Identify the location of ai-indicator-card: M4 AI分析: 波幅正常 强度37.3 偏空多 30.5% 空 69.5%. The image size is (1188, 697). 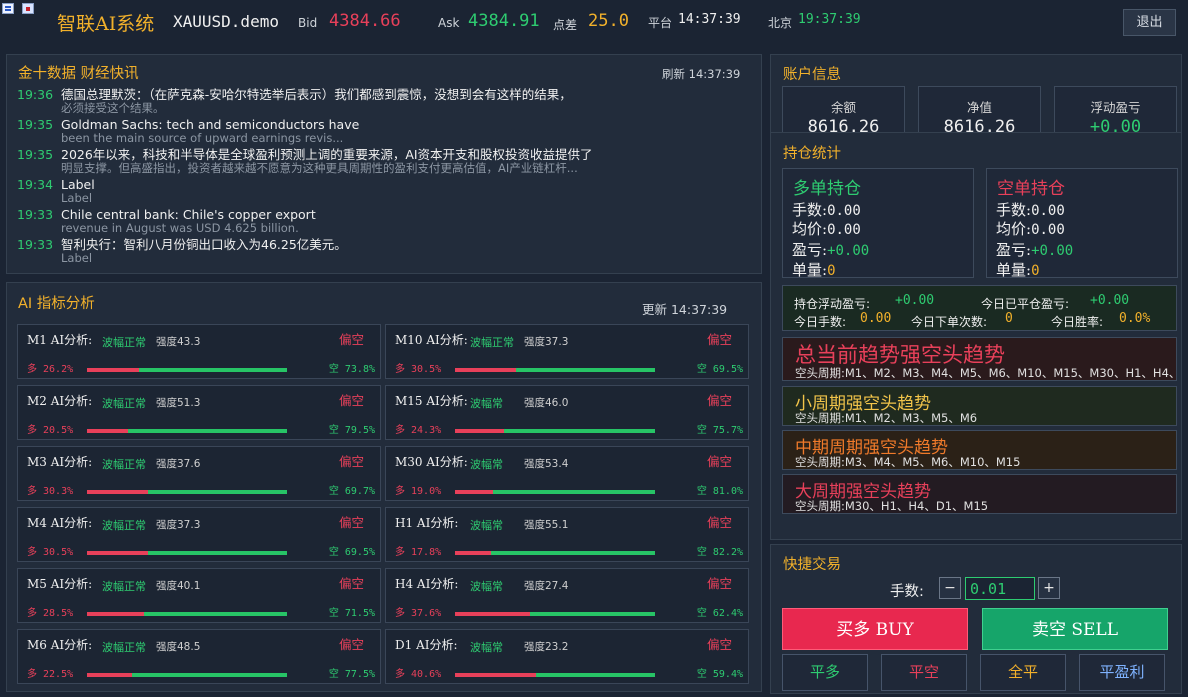
(199, 534).